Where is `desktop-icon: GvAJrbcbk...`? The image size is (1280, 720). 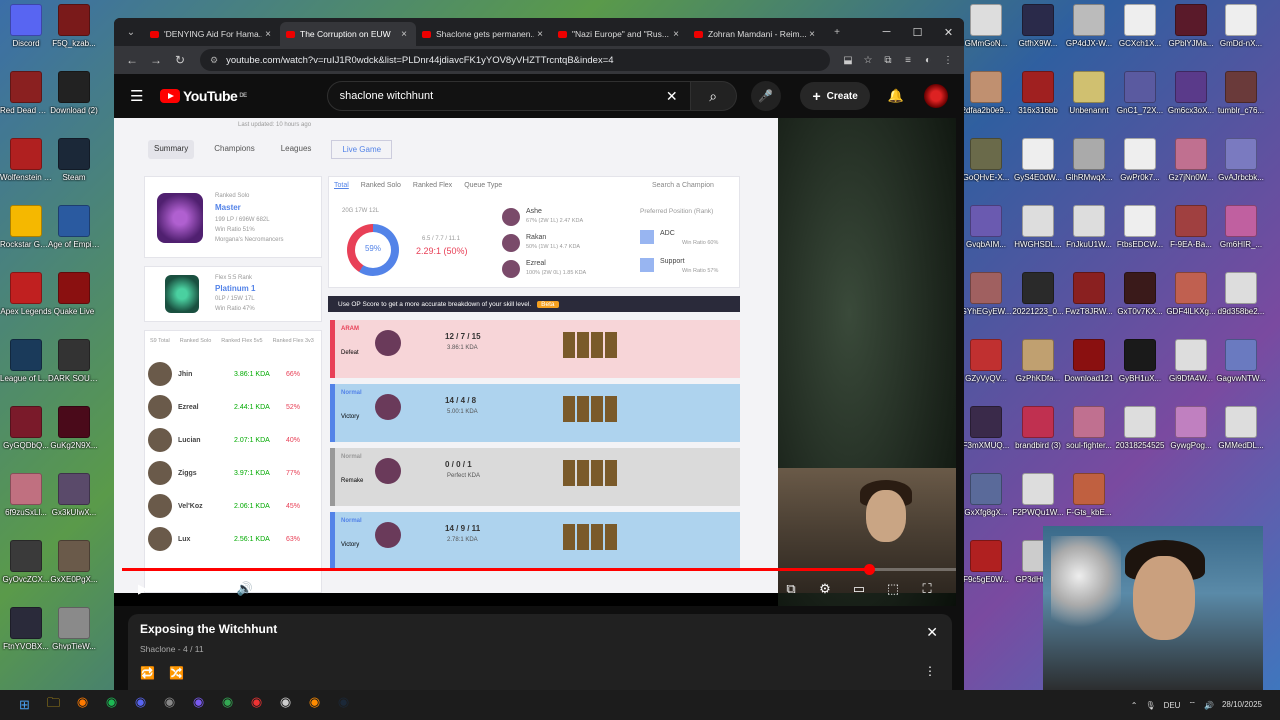 desktop-icon: GvAJrbcbk... is located at coordinates (1241, 160).